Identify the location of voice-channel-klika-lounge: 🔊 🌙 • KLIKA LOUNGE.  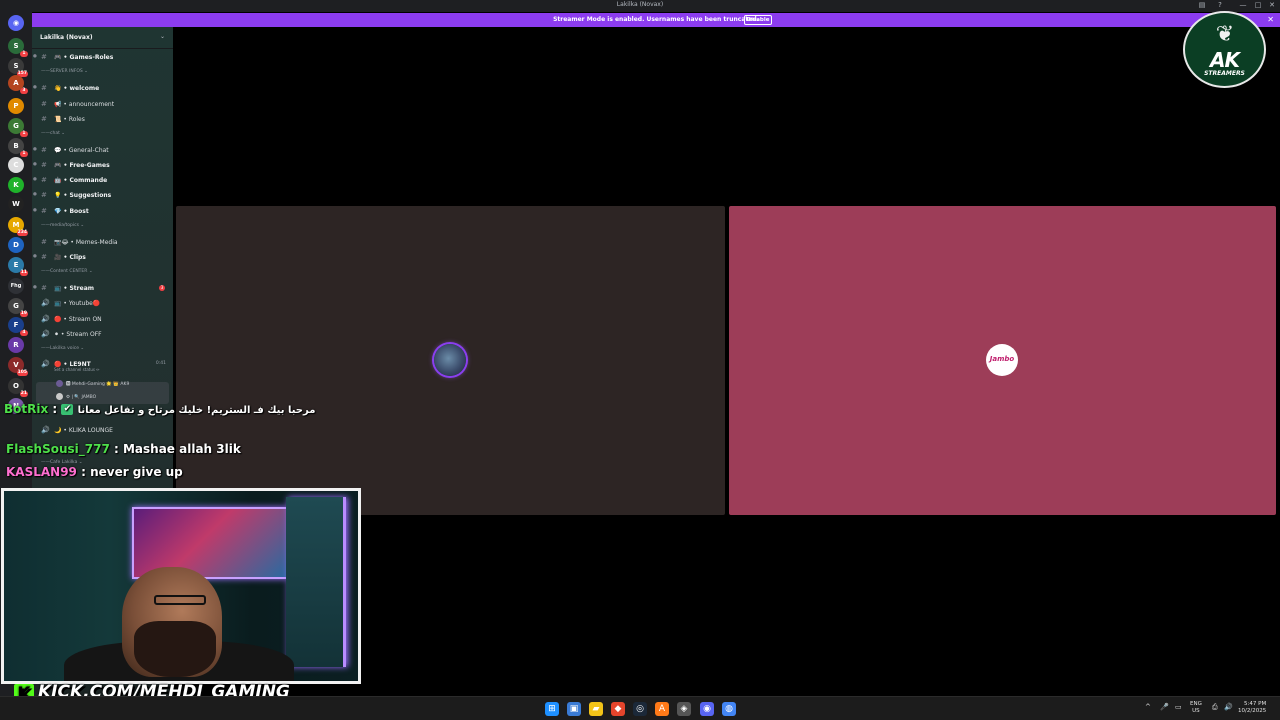
(102, 430).